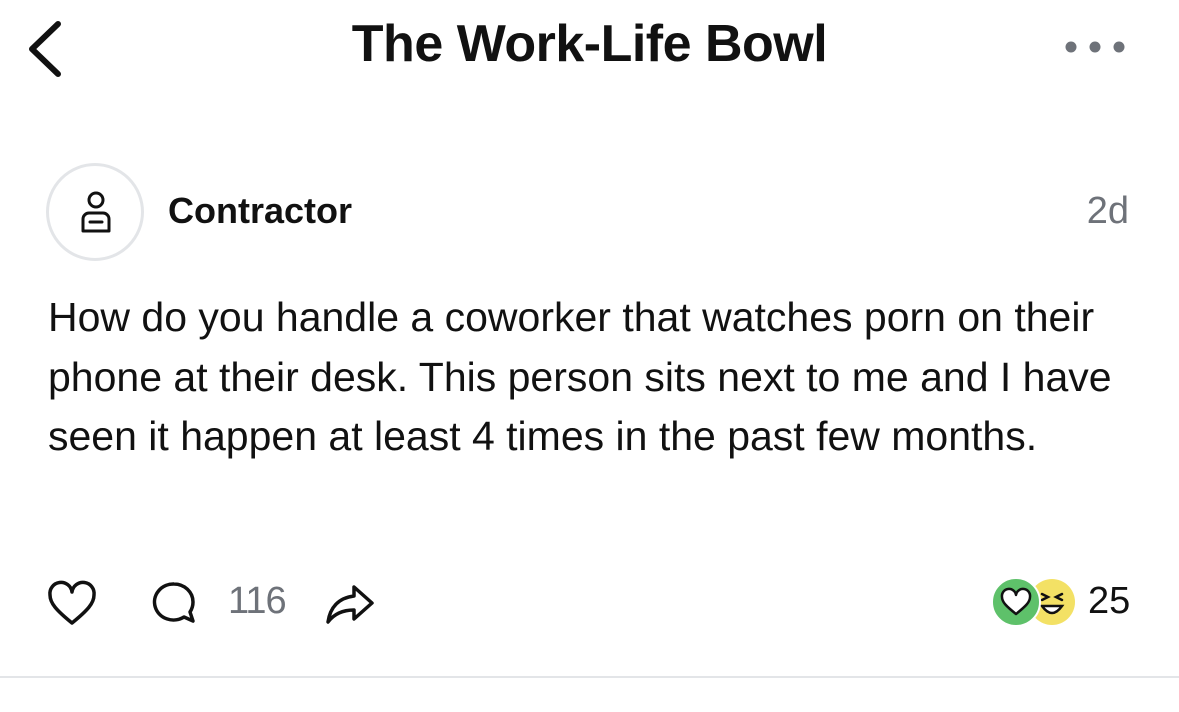 This screenshot has width=1179, height=712. Describe the element at coordinates (257, 601) in the screenshot. I see `comment-count: 116` at that location.